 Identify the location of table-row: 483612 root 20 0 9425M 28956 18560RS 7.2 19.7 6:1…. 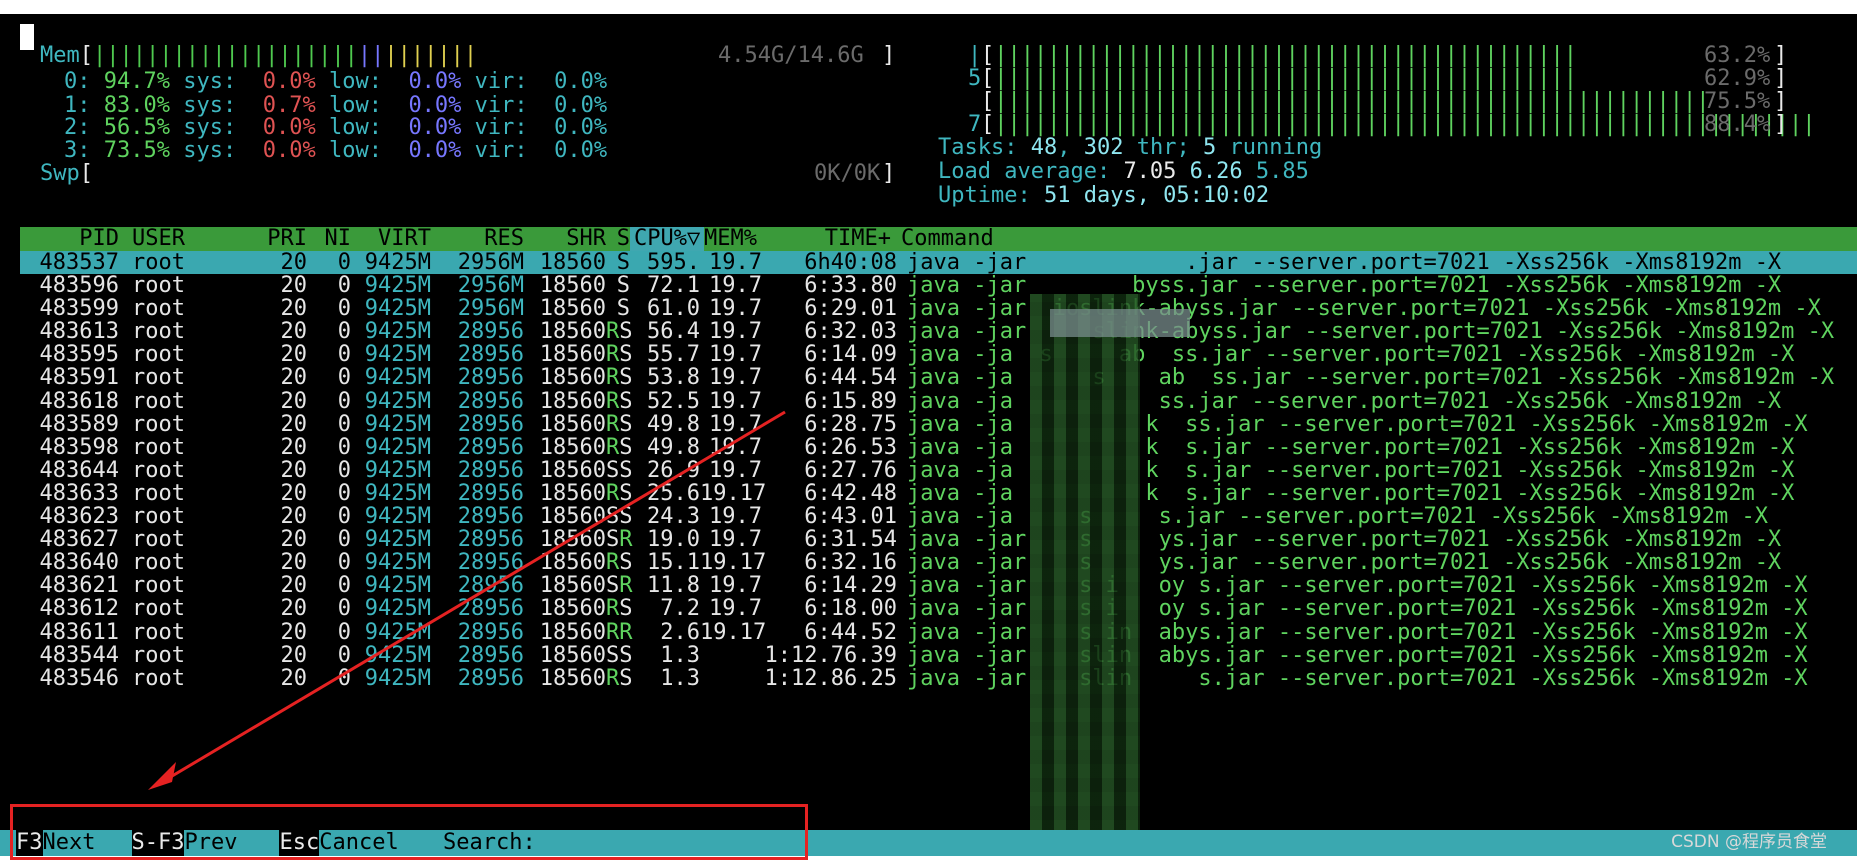
(938, 608).